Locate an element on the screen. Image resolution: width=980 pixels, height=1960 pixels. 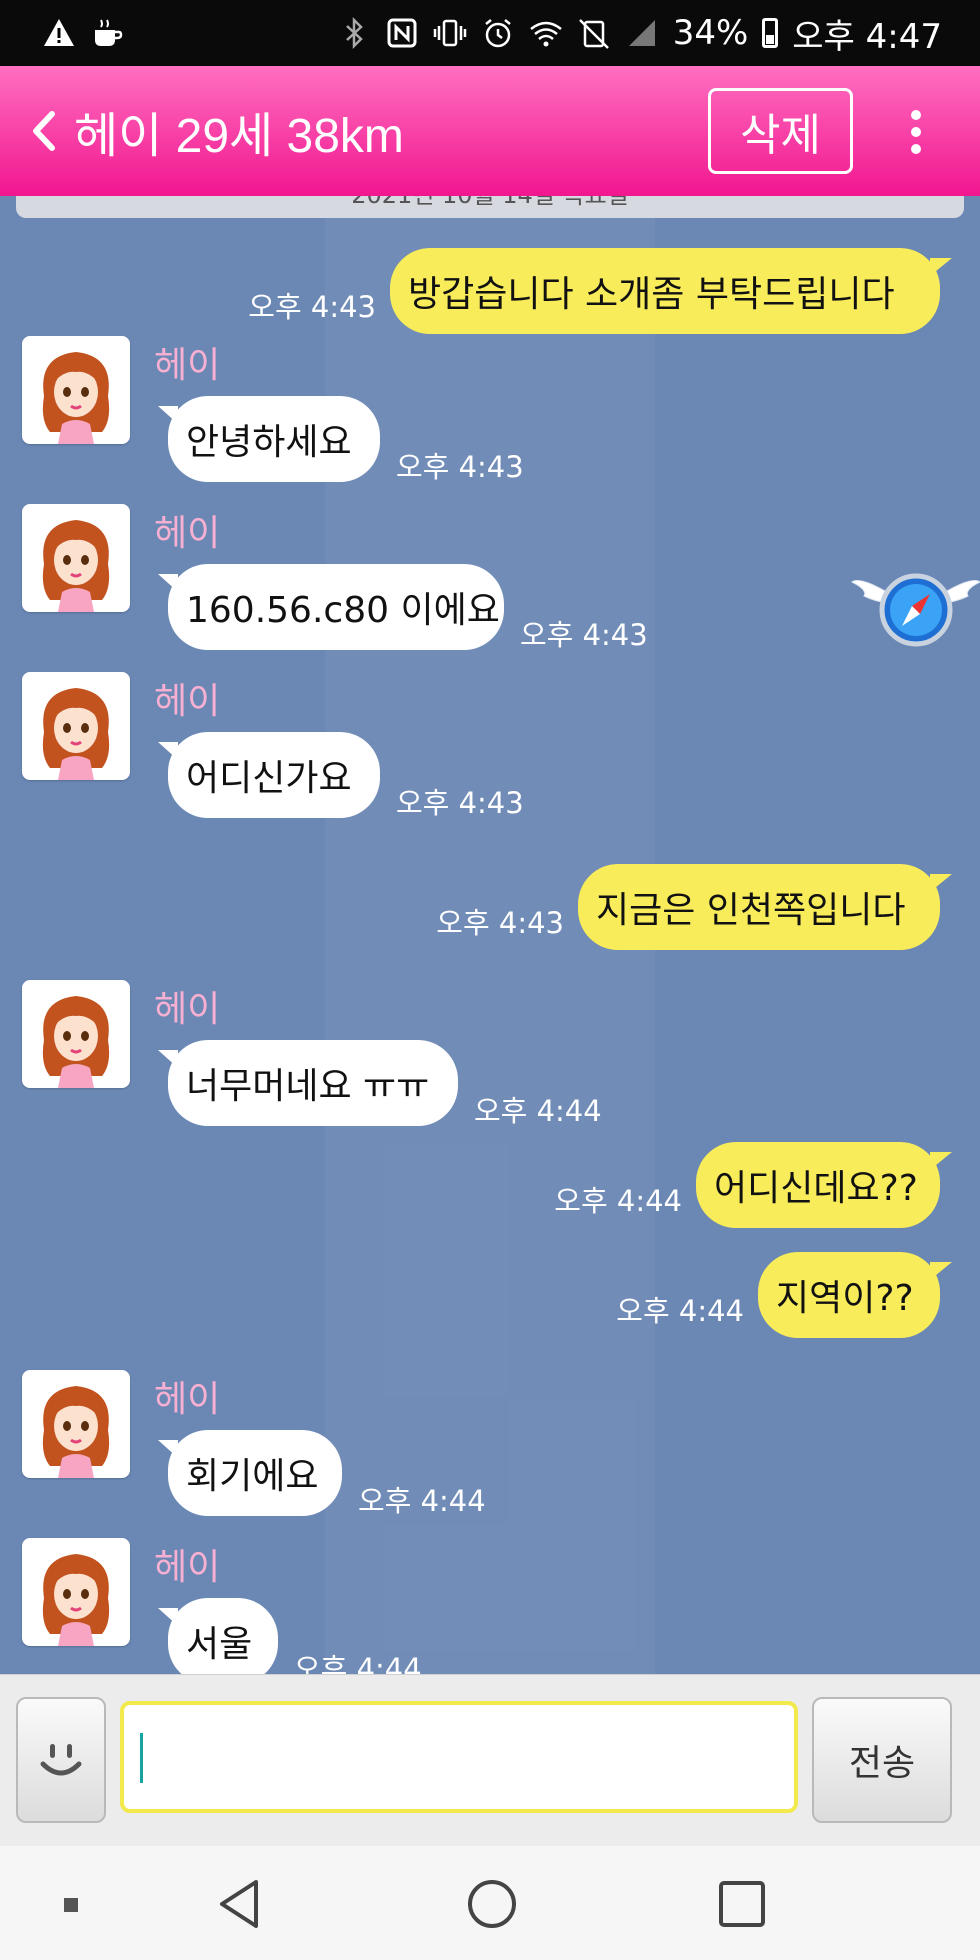
signal-icon is located at coordinates (642, 33).